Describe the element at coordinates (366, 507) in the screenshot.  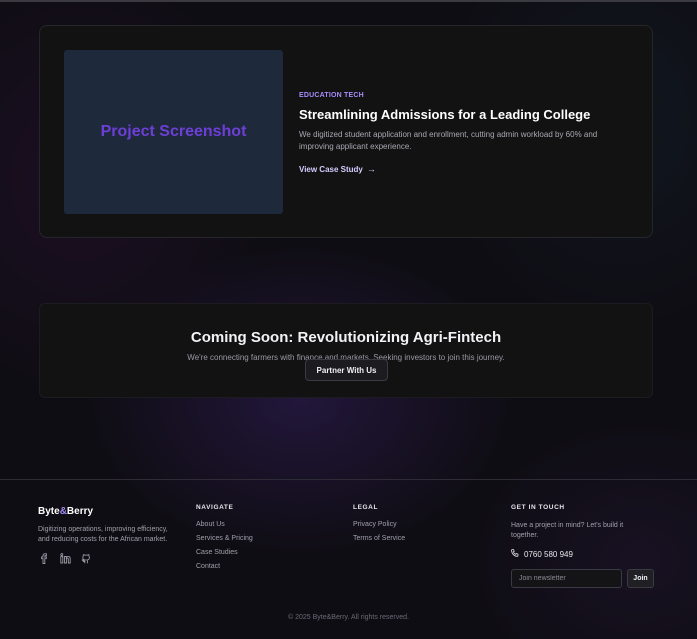
I see `legal-heading: LEGAL` at that location.